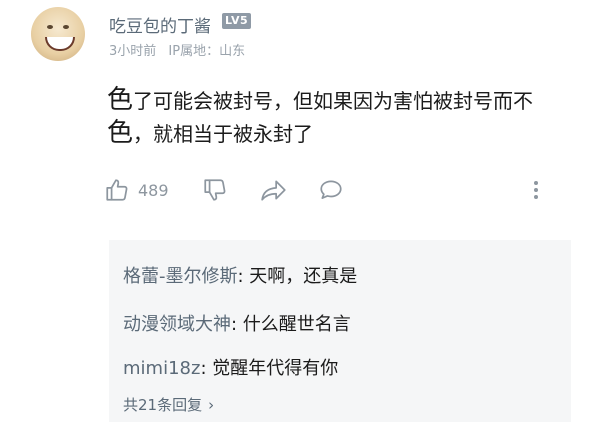  I want to click on content-text: ，就相当于被永封了, so click(223, 134).